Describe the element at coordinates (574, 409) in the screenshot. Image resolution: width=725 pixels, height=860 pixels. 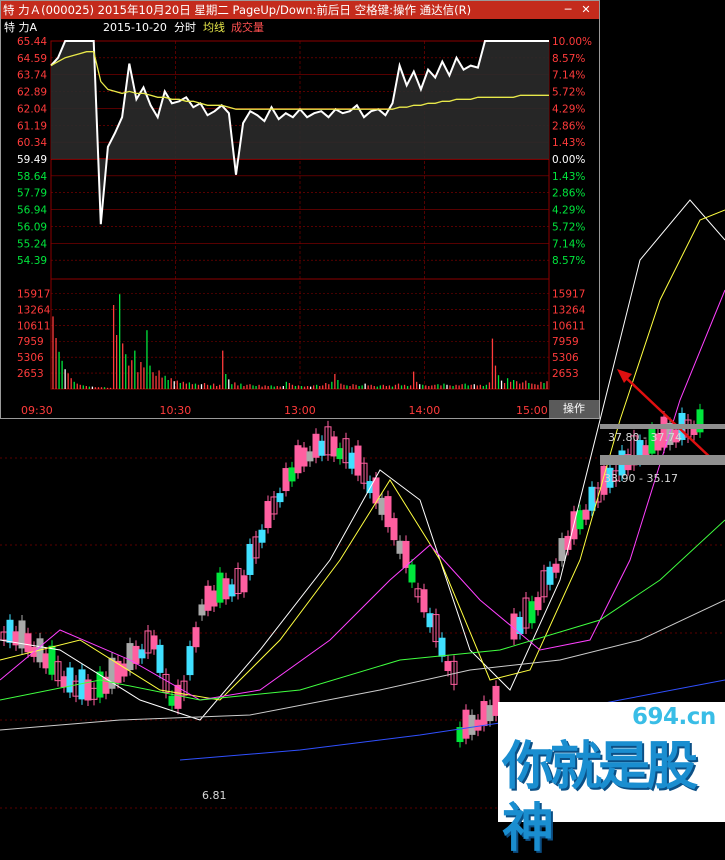
I see `operate-button: 操作` at that location.